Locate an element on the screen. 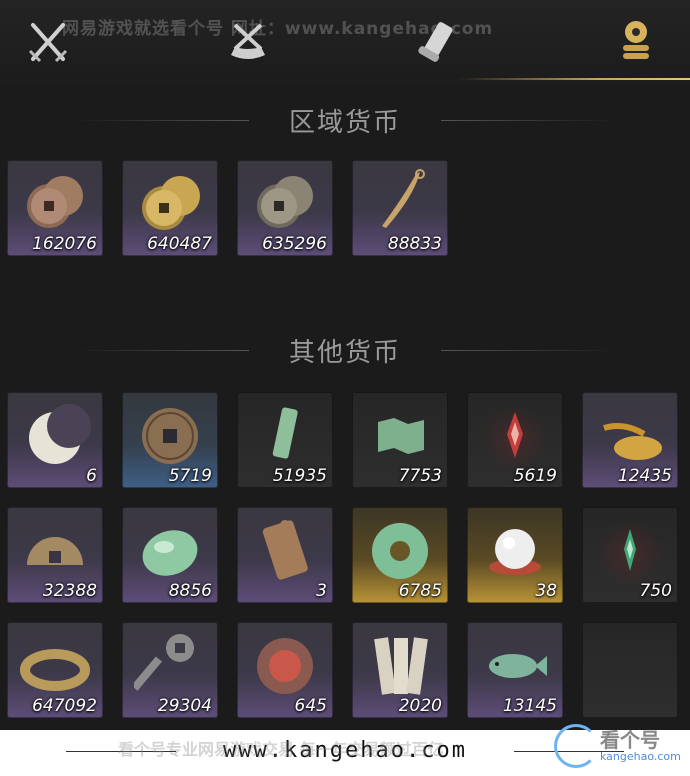 The width and height of the screenshot is (690, 776). currency-coins-icon is located at coordinates (636, 40).